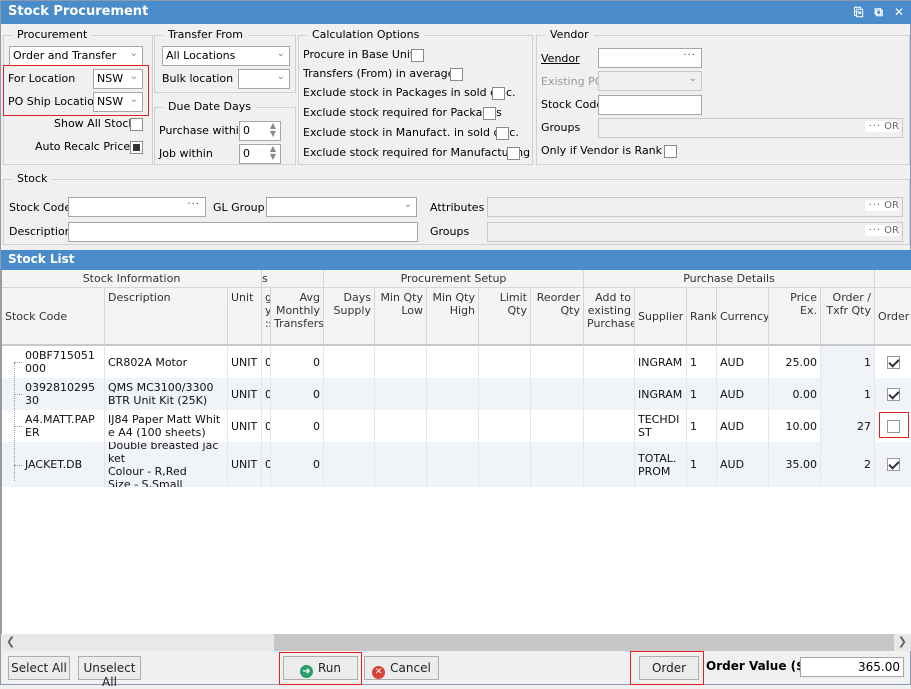  I want to click on select-all-button: Select All, so click(39, 668).